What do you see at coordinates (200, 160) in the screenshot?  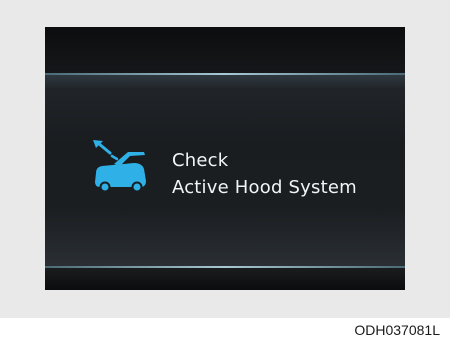 I see `warning-message-line-1: Check` at bounding box center [200, 160].